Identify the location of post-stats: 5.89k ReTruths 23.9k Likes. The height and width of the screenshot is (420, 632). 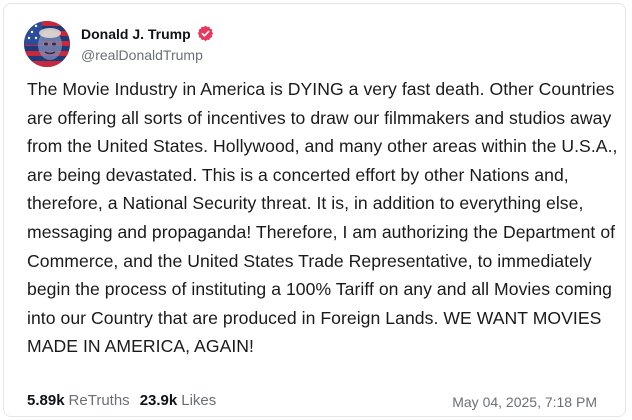
(121, 400).